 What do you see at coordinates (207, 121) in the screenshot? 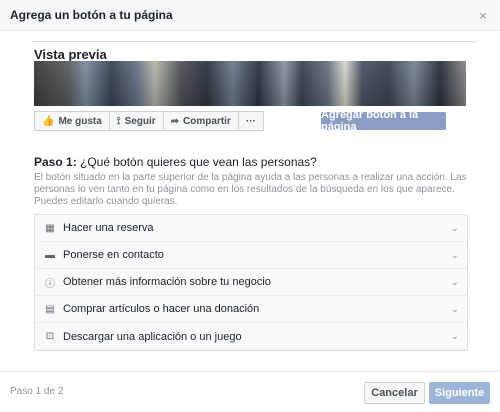
I see `share-label: Compartir` at bounding box center [207, 121].